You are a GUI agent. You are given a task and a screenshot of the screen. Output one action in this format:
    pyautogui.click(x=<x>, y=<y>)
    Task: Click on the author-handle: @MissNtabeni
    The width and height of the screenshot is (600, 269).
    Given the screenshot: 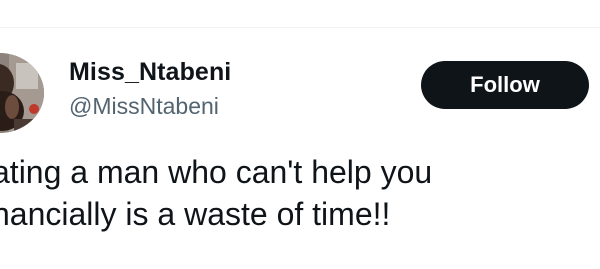 What is the action you would take?
    pyautogui.click(x=144, y=106)
    